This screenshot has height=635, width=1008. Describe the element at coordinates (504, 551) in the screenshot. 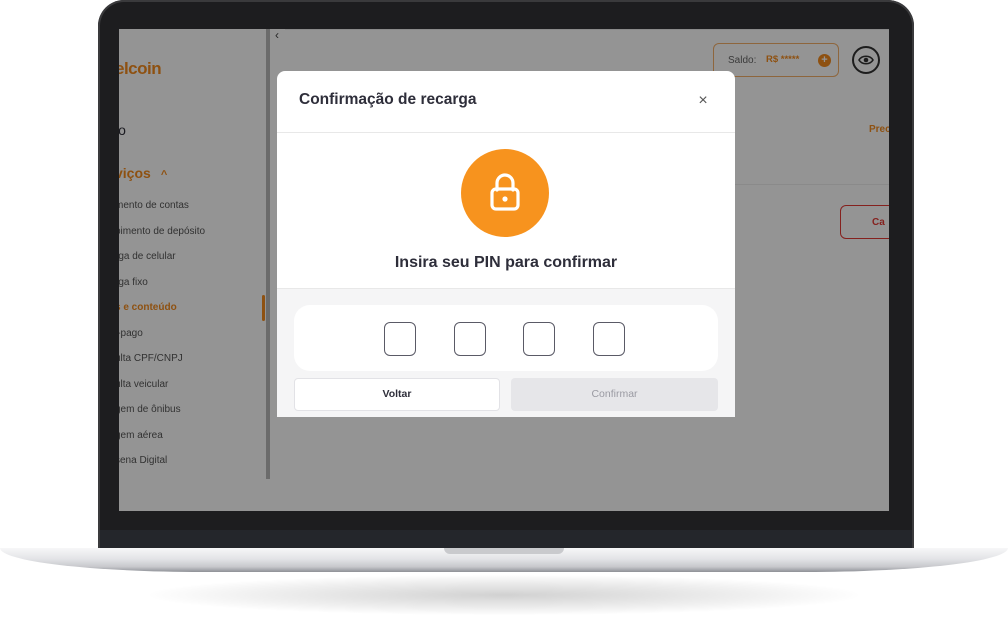

I see `laptop-base-notch` at that location.